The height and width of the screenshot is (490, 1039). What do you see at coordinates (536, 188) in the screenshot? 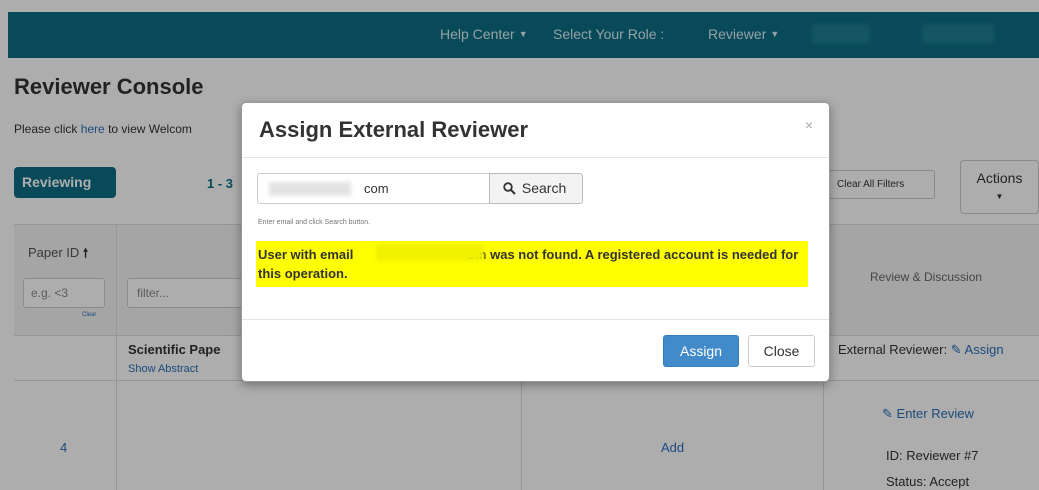
I see `search-button: Search` at bounding box center [536, 188].